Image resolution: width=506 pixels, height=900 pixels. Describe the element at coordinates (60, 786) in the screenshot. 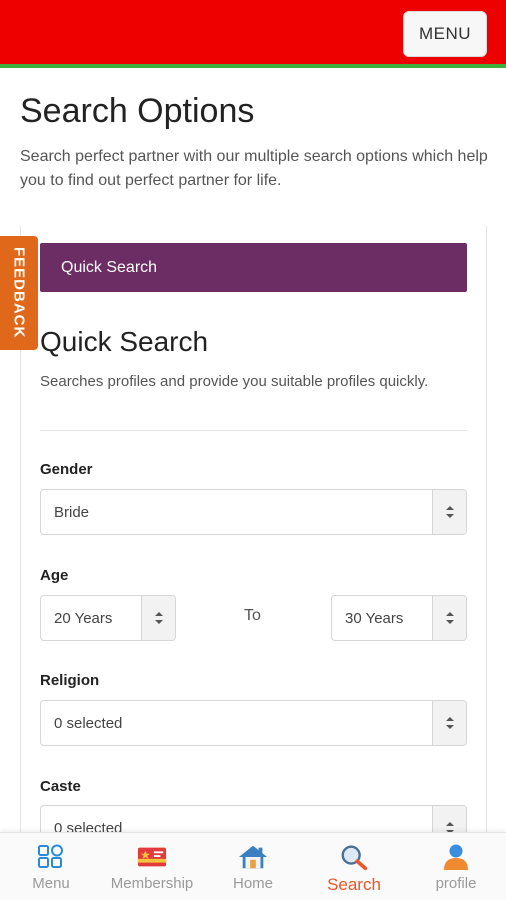

I see `caste-label: Caste` at that location.